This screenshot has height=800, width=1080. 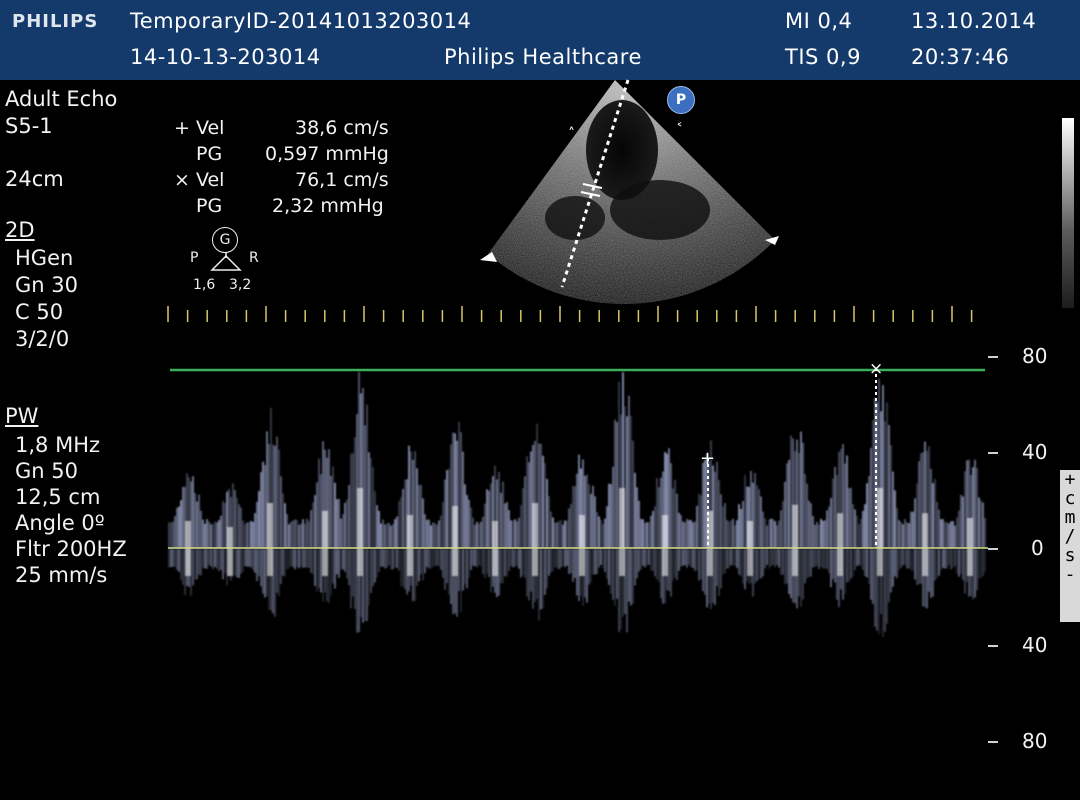 I want to click on caliper-x-icon: ×, so click(x=876, y=369).